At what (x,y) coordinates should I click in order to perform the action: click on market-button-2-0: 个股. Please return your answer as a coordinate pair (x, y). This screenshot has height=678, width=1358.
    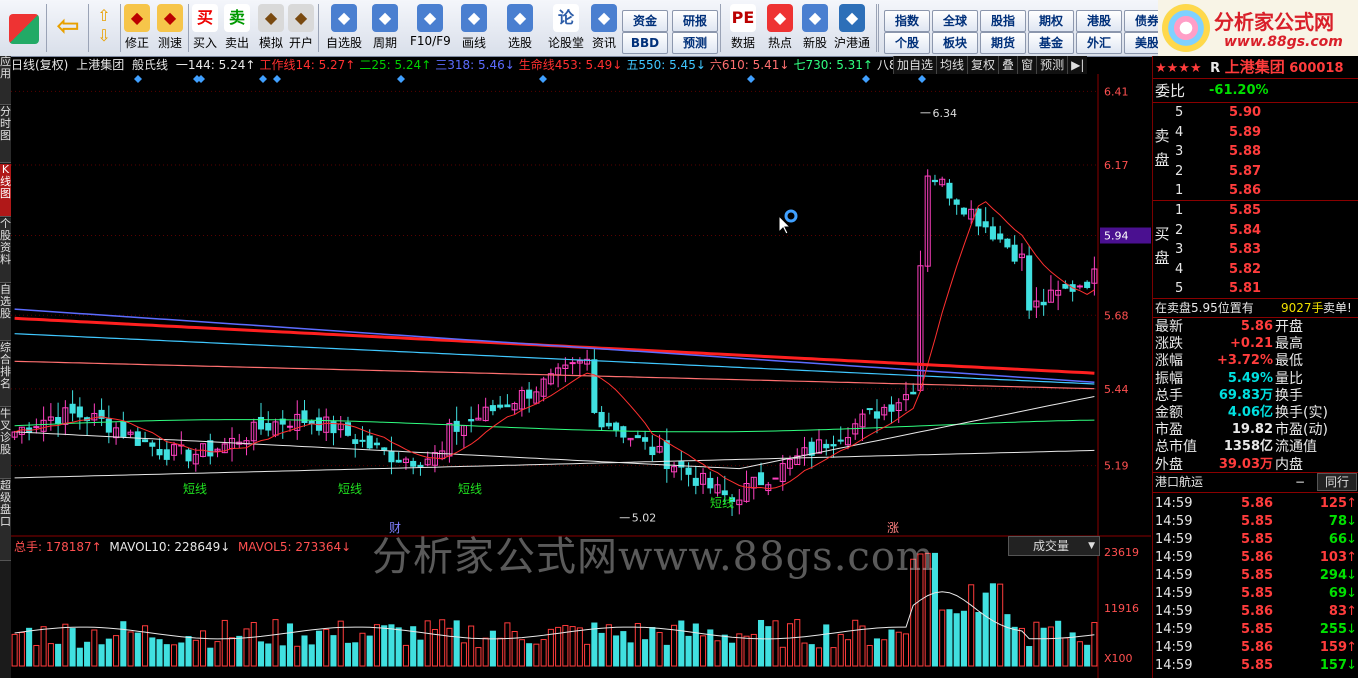
    Looking at the image, I should click on (907, 43).